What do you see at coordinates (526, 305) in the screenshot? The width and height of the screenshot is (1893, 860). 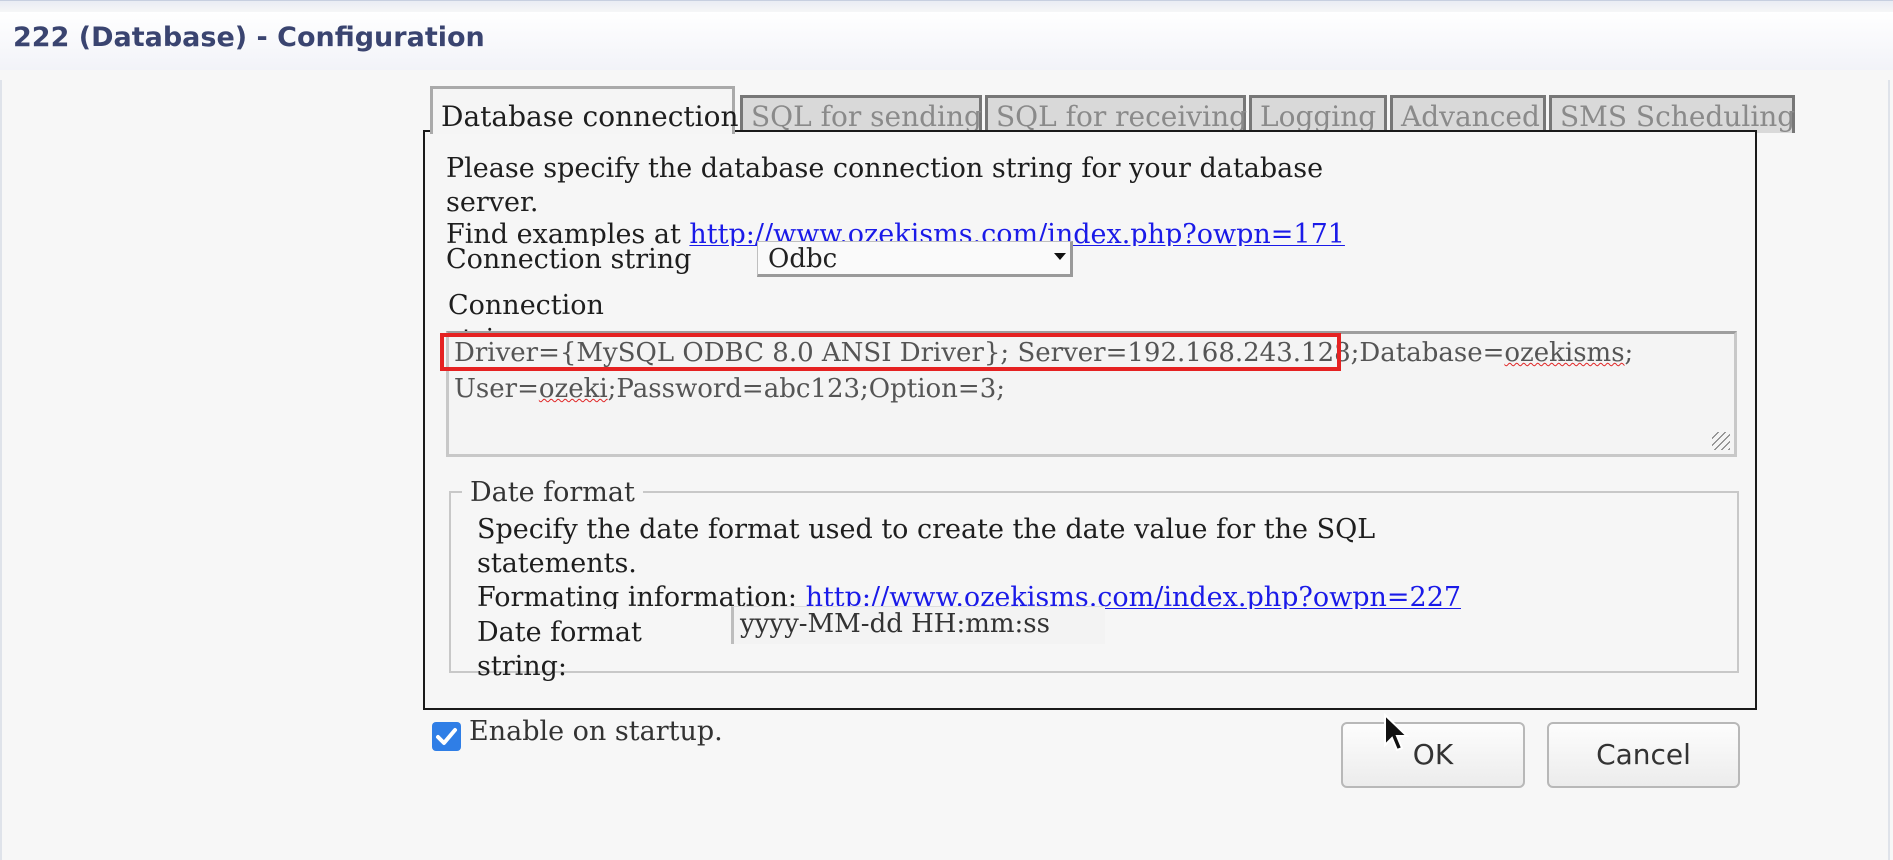 I see `connection-string-label: Connection` at bounding box center [526, 305].